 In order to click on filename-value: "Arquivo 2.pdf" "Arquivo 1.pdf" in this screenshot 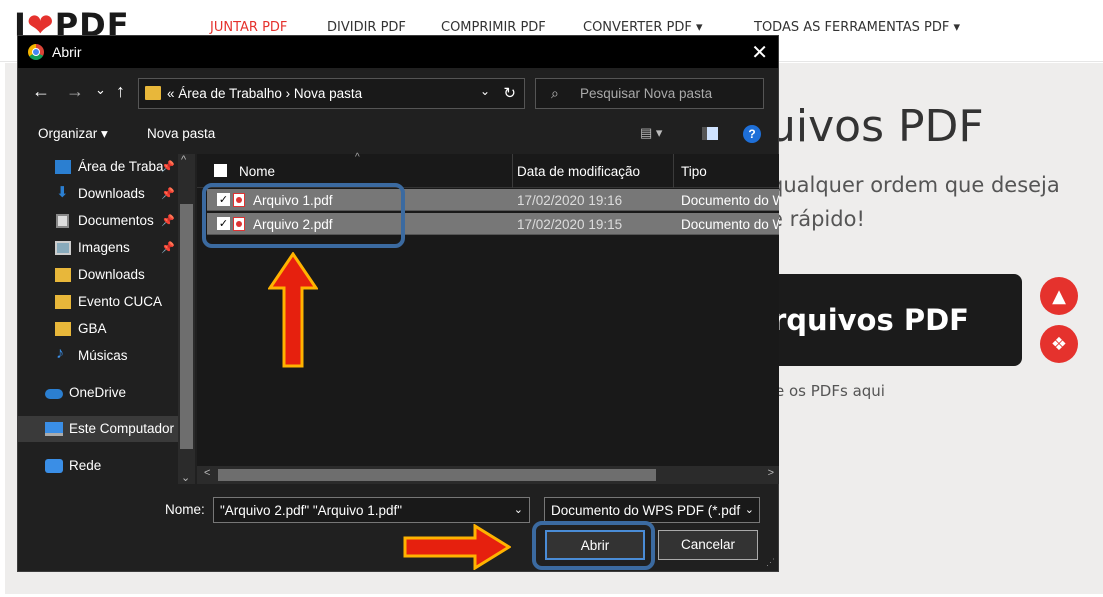, I will do `click(311, 510)`.